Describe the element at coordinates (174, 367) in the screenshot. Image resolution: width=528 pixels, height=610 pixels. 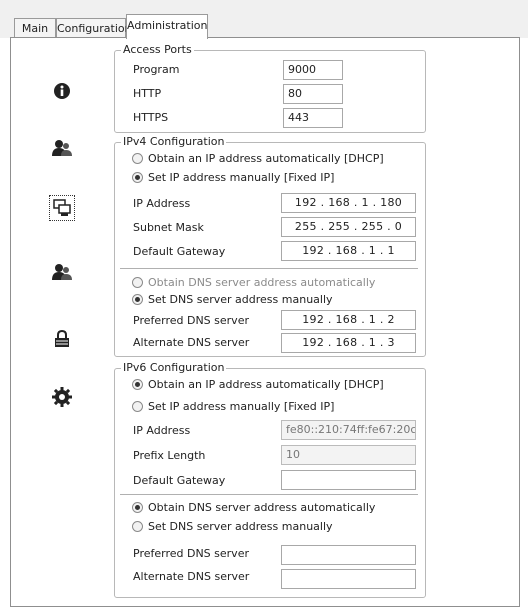
I see `ipv6-legend: IPv6 Configuration` at that location.